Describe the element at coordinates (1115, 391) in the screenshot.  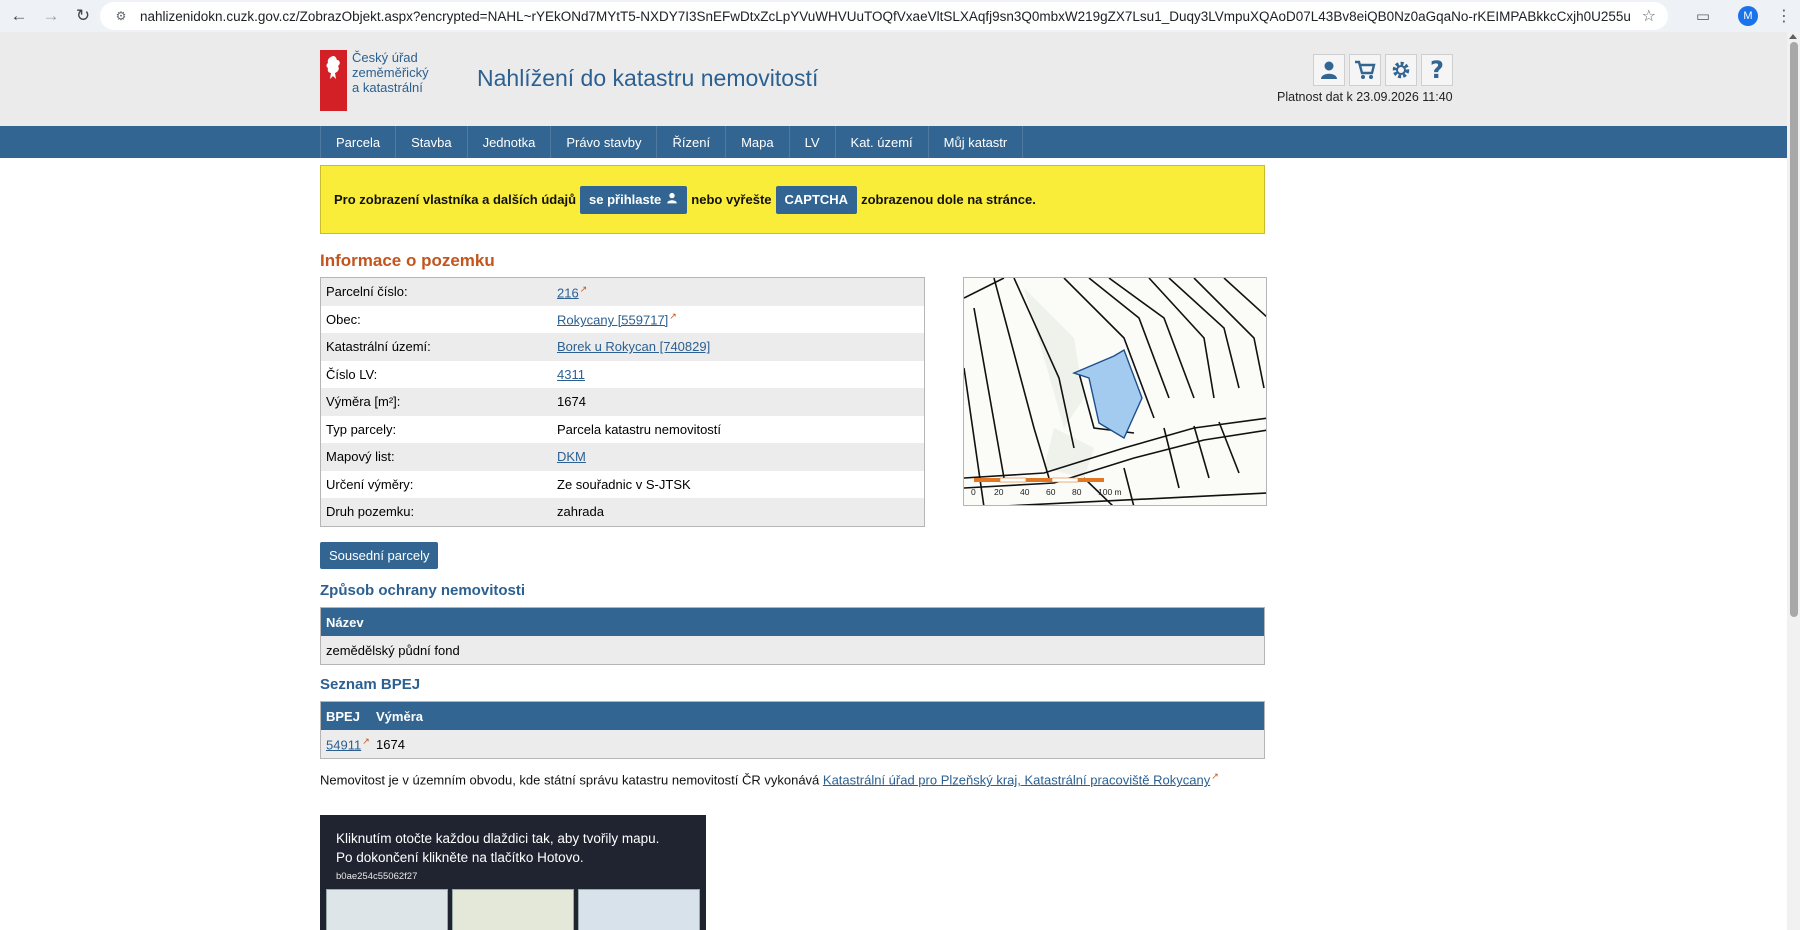
I see `parcel-map: 0 20 40 60 80 100 m` at that location.